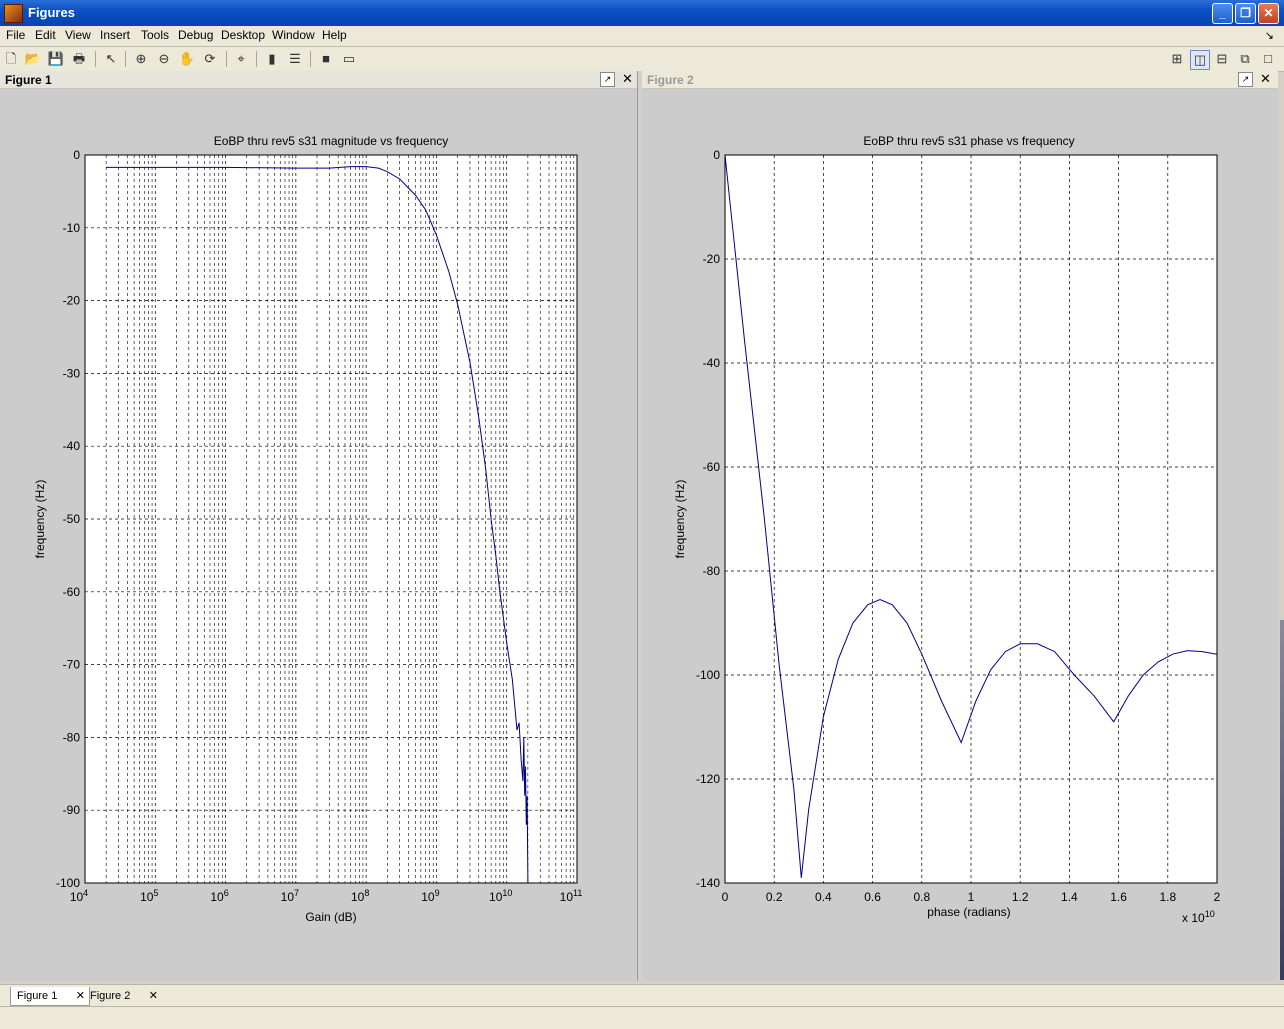  Describe the element at coordinates (78, 35) in the screenshot. I see `menu-view: View` at that location.